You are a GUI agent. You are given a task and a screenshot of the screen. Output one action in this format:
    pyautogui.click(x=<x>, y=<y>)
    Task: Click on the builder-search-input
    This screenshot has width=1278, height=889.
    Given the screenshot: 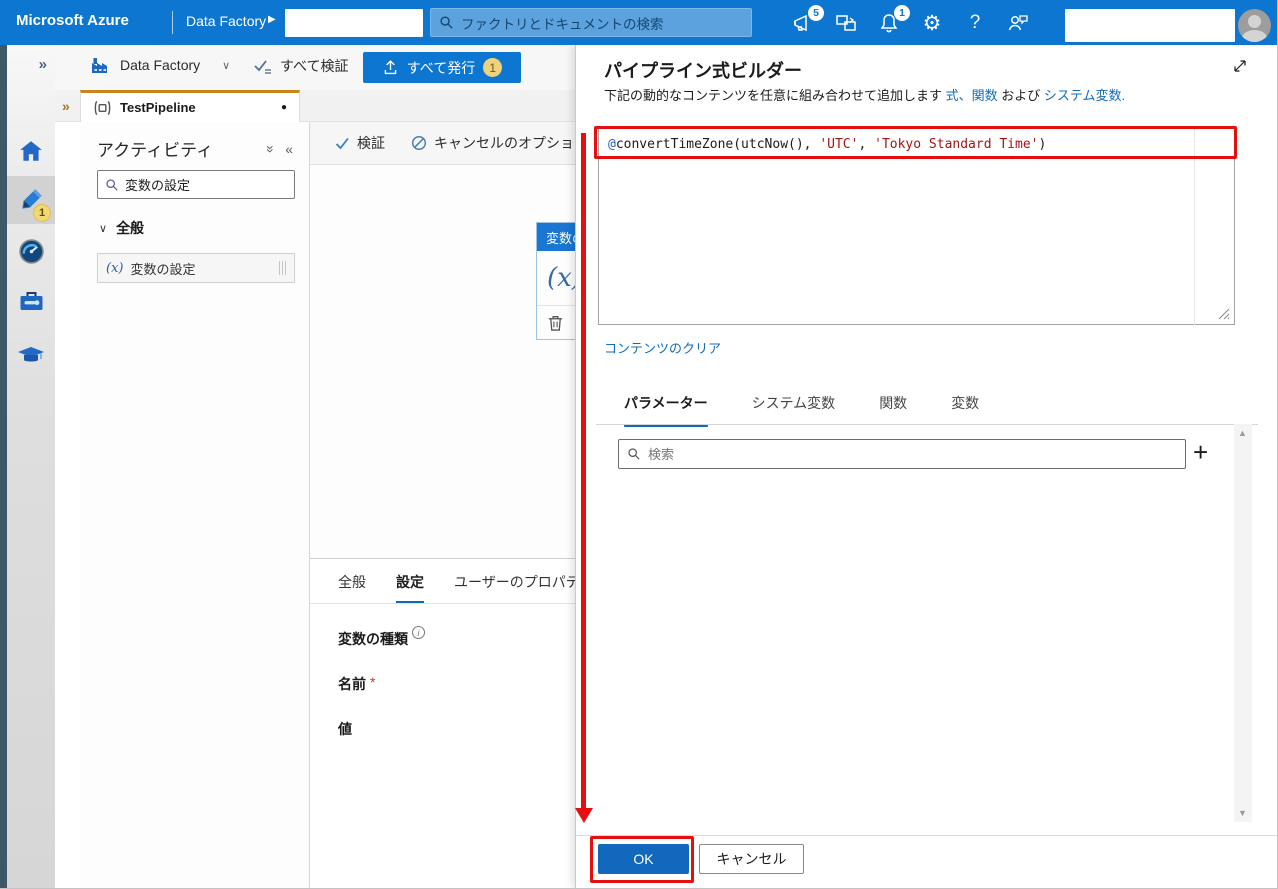 What is the action you would take?
    pyautogui.click(x=912, y=454)
    